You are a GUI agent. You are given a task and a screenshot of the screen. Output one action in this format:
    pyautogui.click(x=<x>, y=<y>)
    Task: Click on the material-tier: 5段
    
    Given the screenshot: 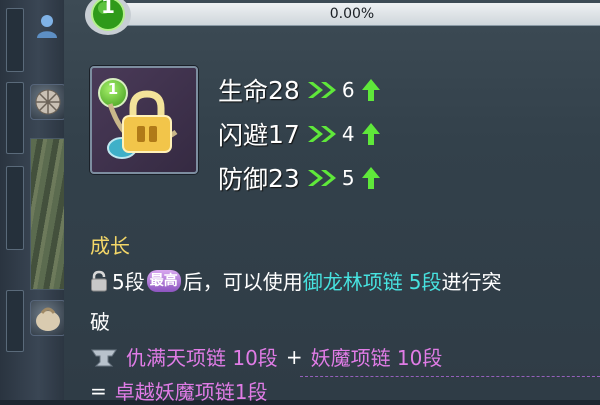 What is the action you would take?
    pyautogui.click(x=425, y=282)
    